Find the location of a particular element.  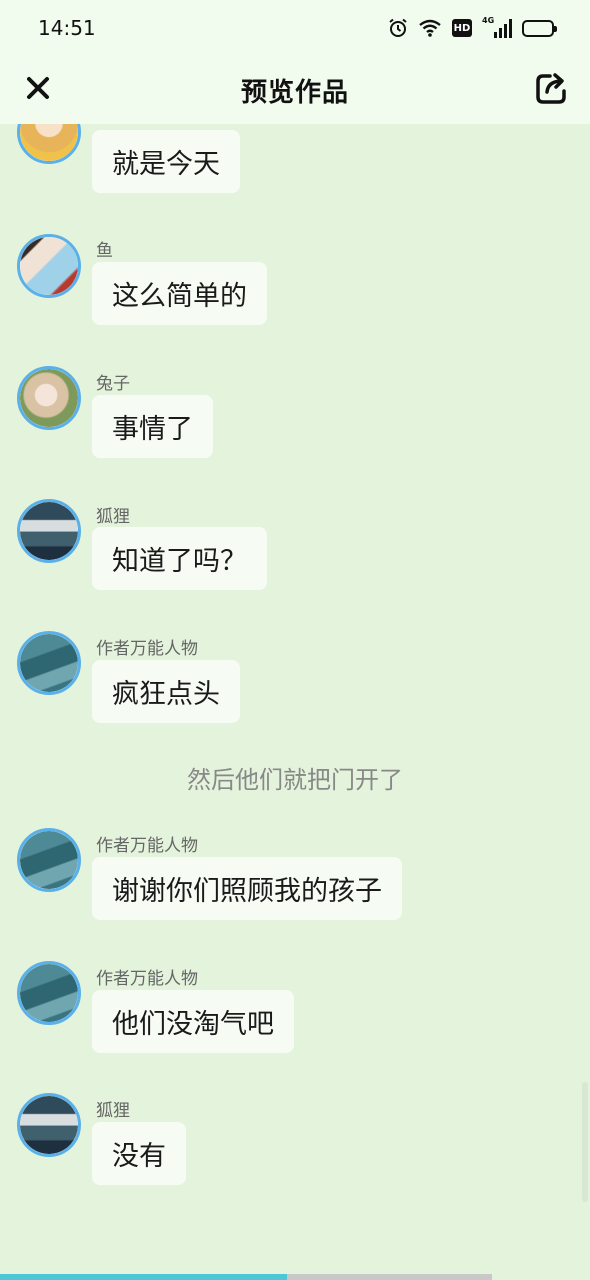

avatar-yellow is located at coordinates (49, 144).